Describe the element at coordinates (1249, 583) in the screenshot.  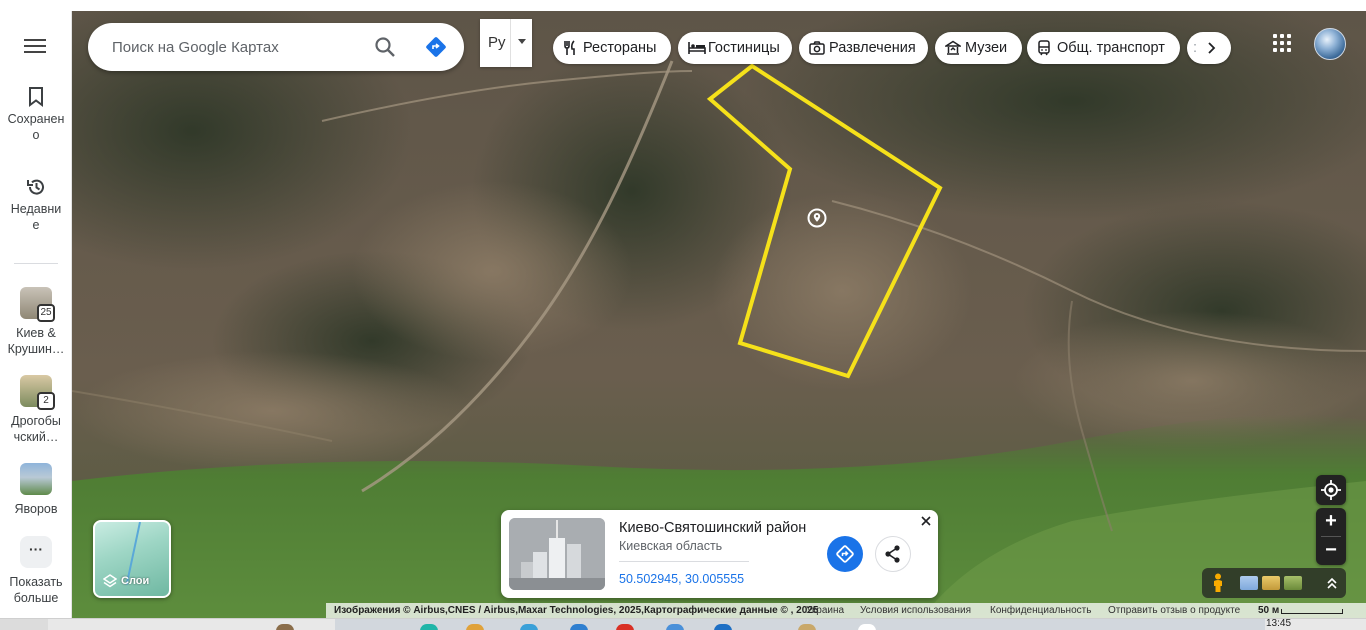
I see `map-type-terrain-thumb` at that location.